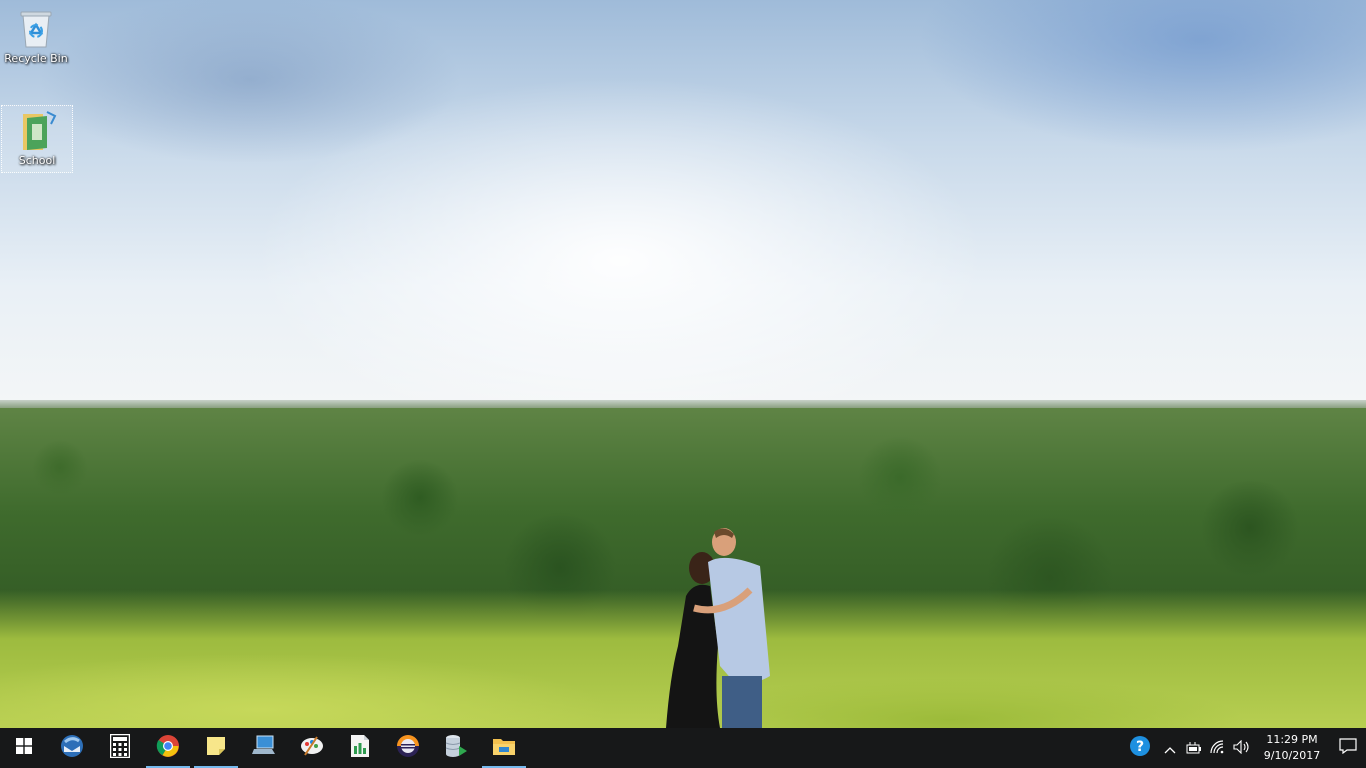 This screenshot has width=1366, height=768. I want to click on clock-date: 9/10/2017, so click(1292, 755).